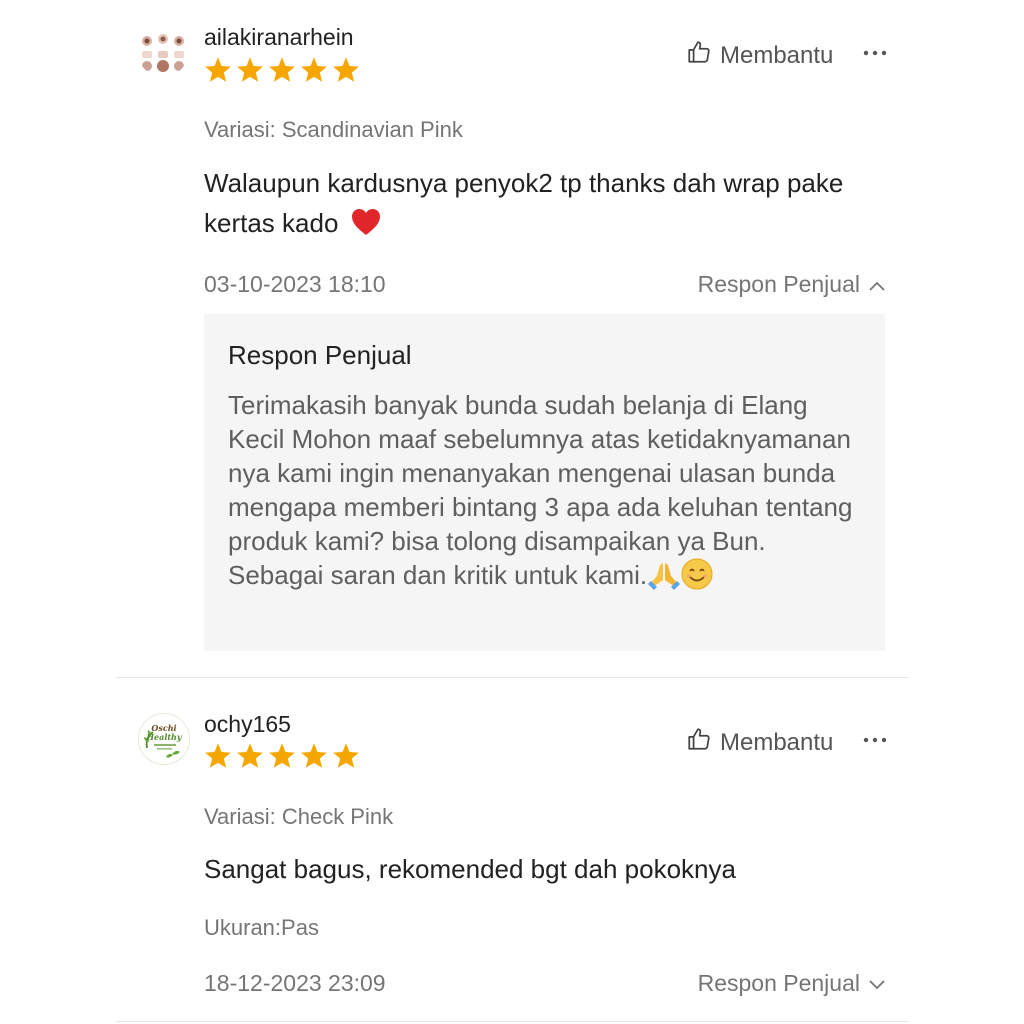 The height and width of the screenshot is (1024, 1024). What do you see at coordinates (279, 37) in the screenshot?
I see `username: ailakiranarhein` at bounding box center [279, 37].